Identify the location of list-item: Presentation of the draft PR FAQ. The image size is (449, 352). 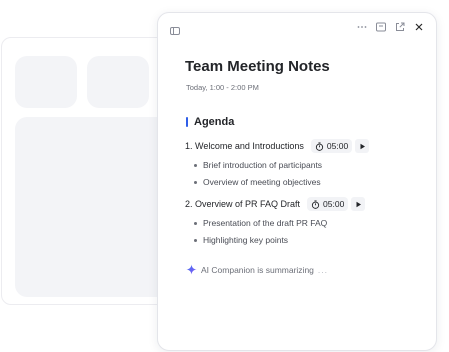
(260, 223).